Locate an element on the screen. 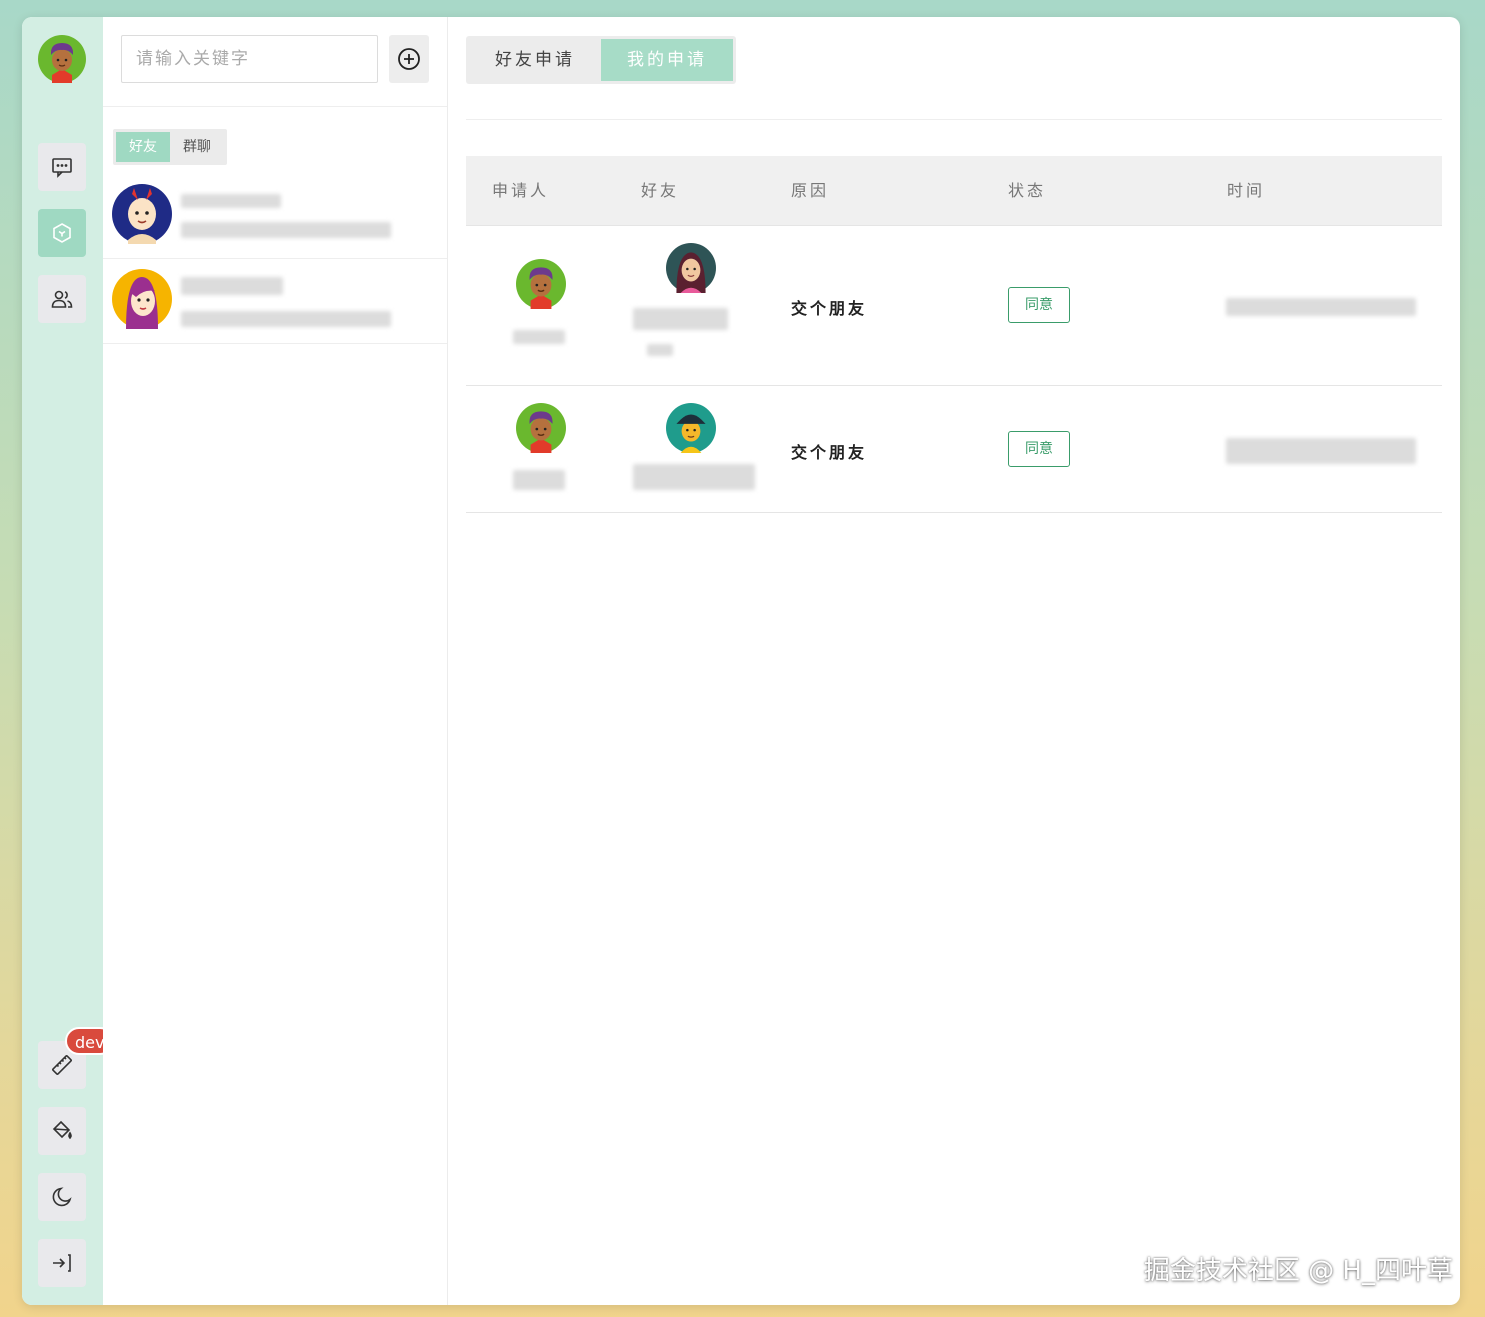 This screenshot has width=1485, height=1317. message-icon is located at coordinates (62, 168).